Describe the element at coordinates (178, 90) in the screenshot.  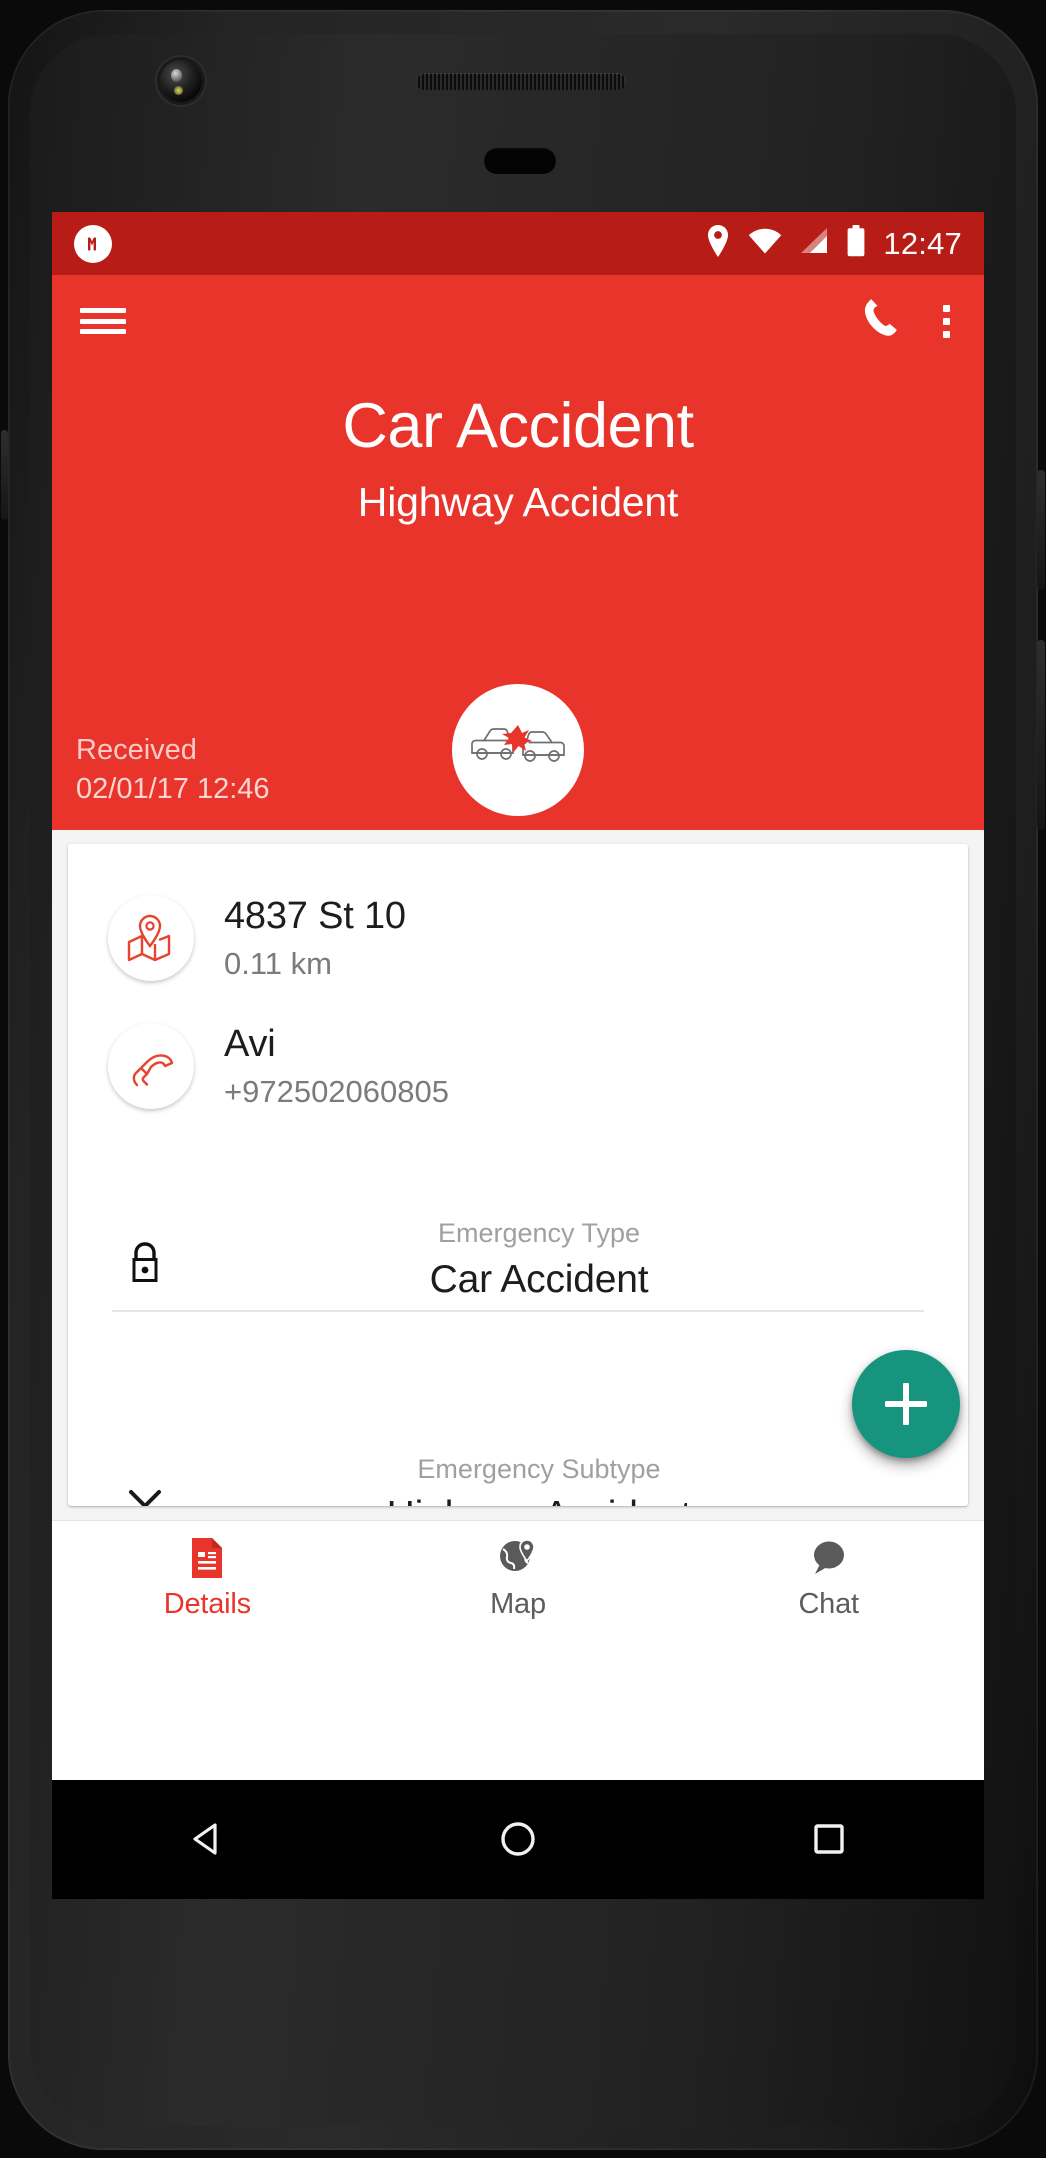
I see `proximity-sensor-led` at that location.